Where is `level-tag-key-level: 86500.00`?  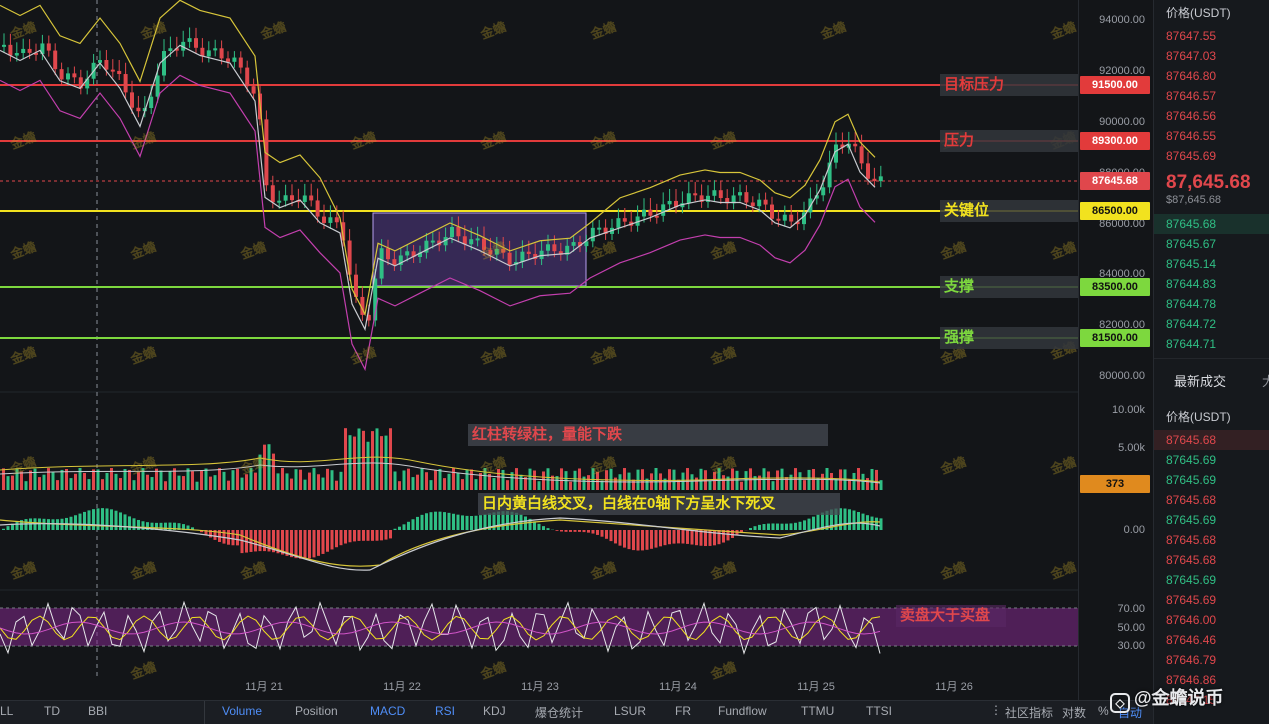 level-tag-key-level: 86500.00 is located at coordinates (1115, 211).